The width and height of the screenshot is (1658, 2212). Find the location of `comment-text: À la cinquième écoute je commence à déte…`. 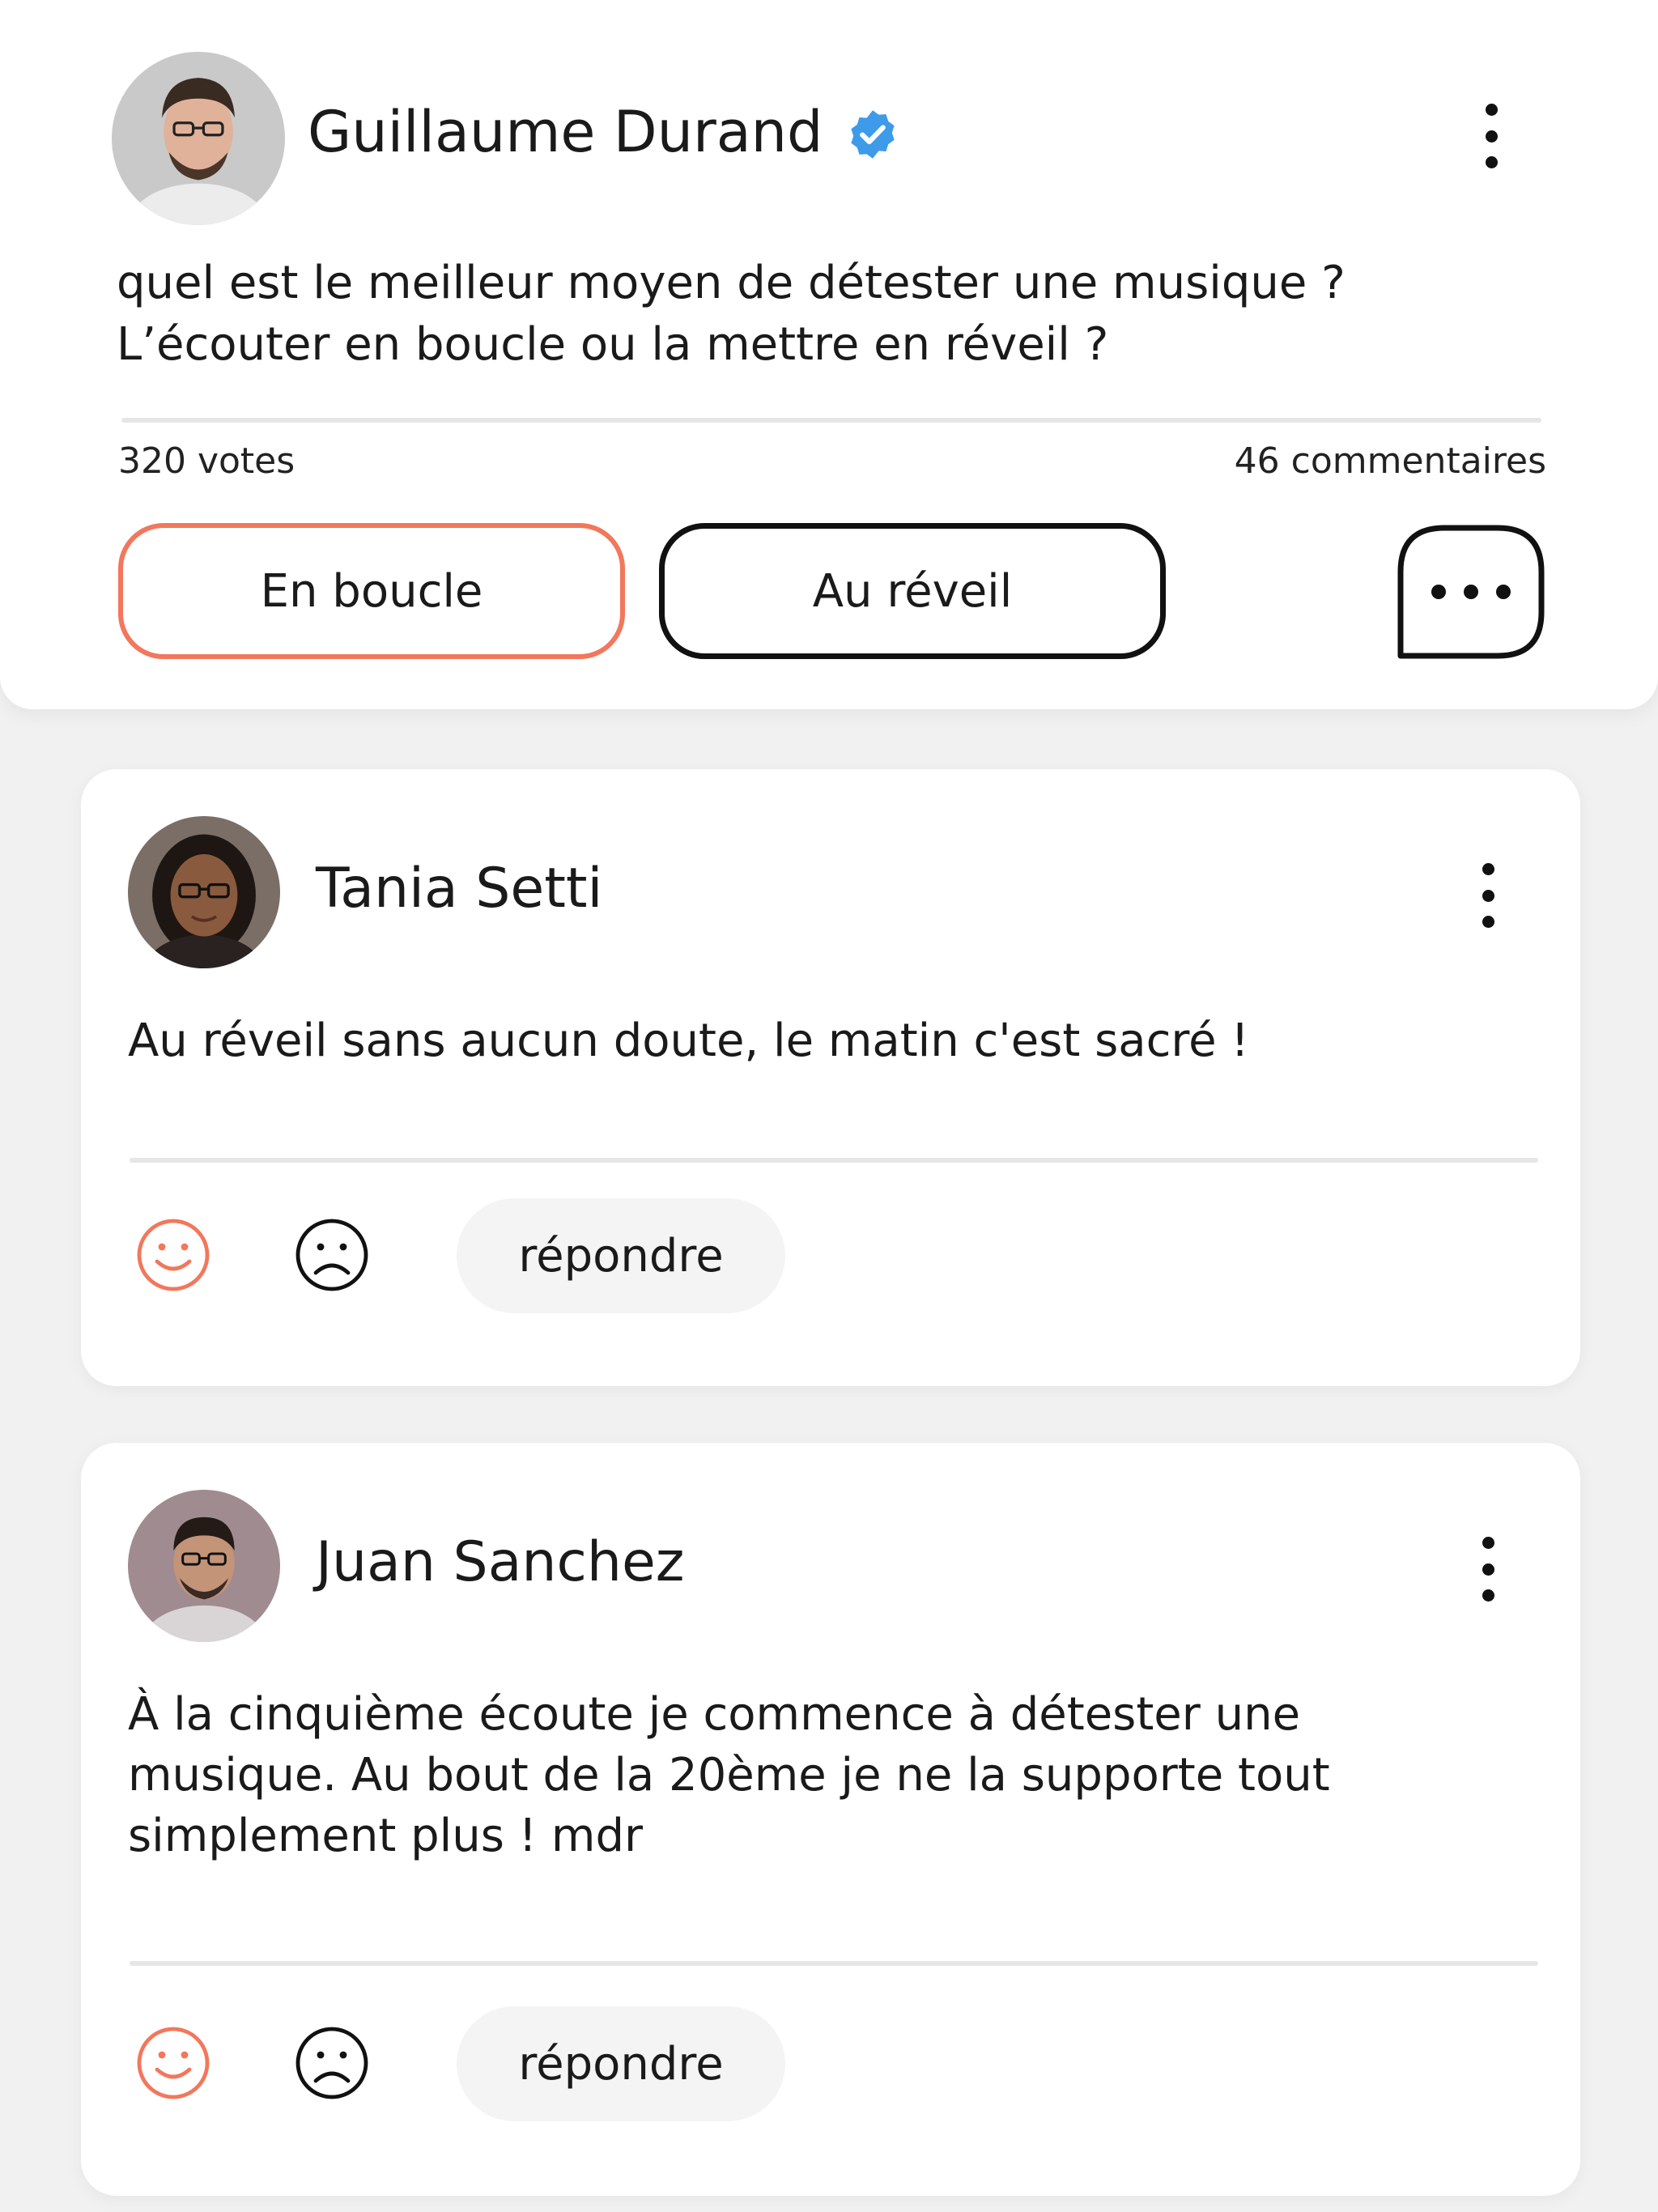

comment-text: À la cinquième écoute je commence à déte… is located at coordinates (729, 1775).